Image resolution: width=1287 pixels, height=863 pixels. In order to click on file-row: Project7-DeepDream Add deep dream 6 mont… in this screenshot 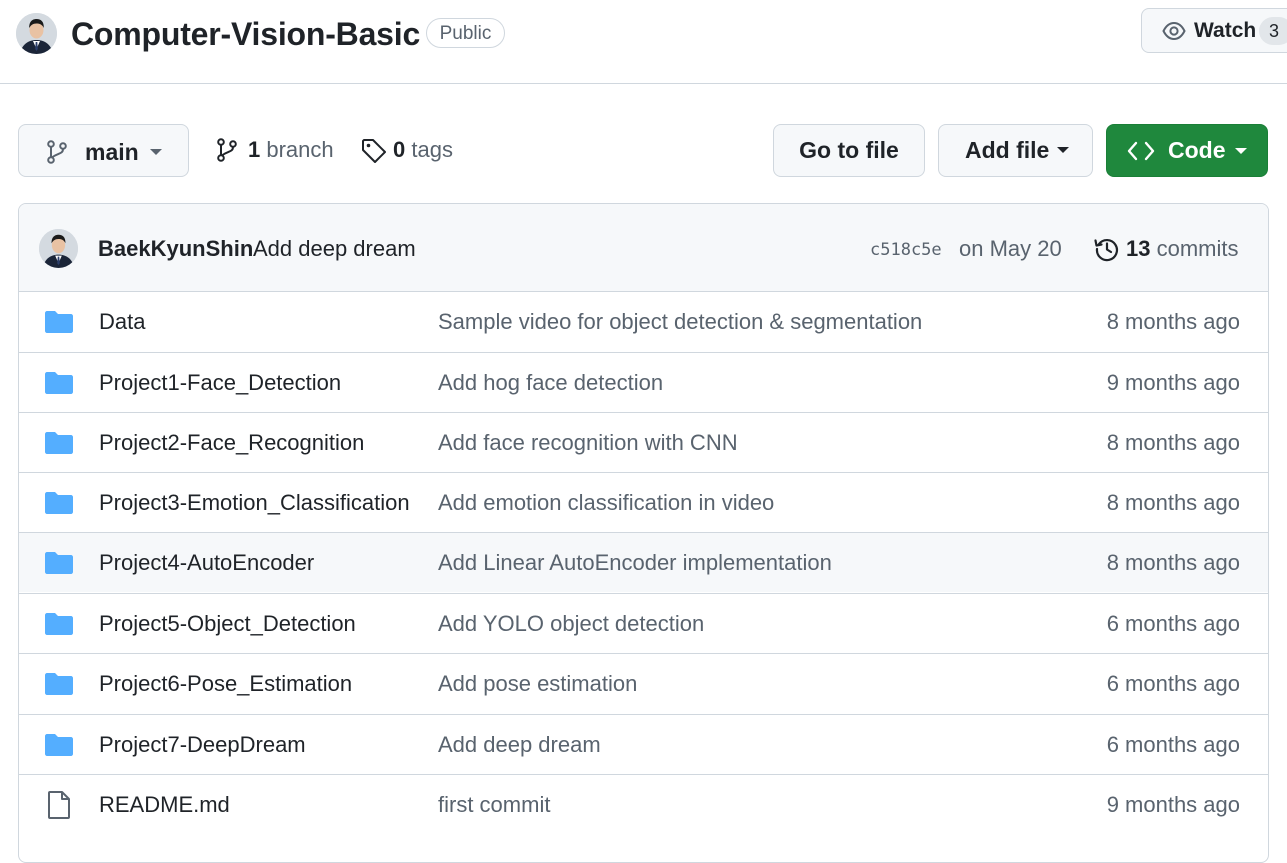, I will do `click(643, 744)`.